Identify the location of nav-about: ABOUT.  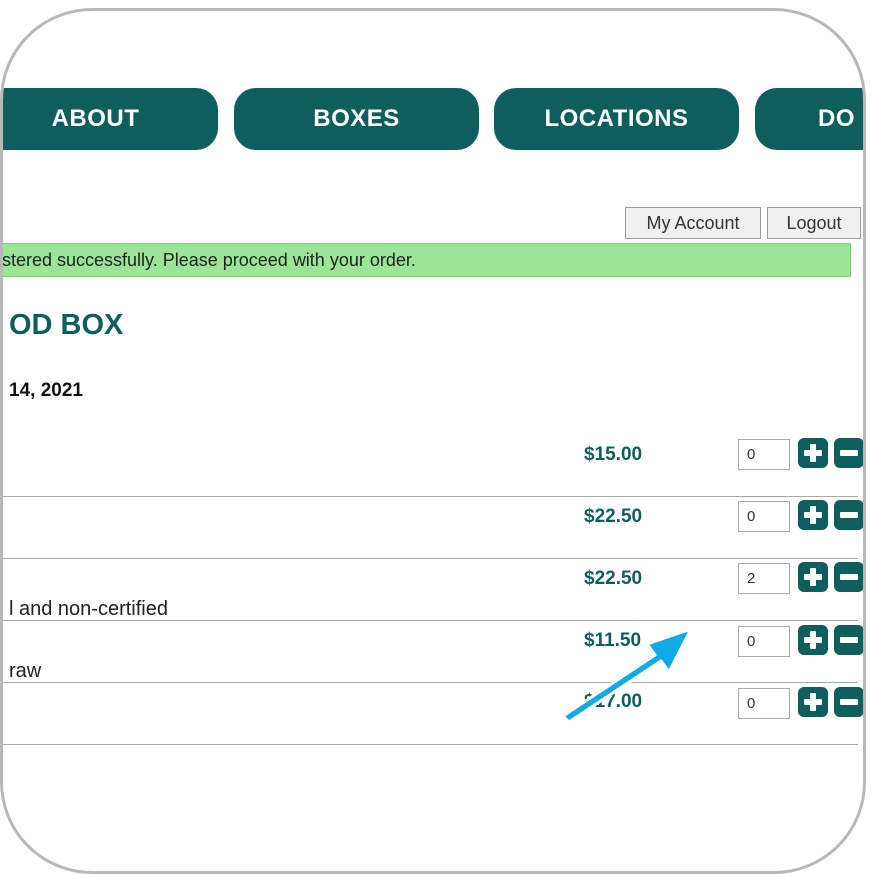
(110, 119).